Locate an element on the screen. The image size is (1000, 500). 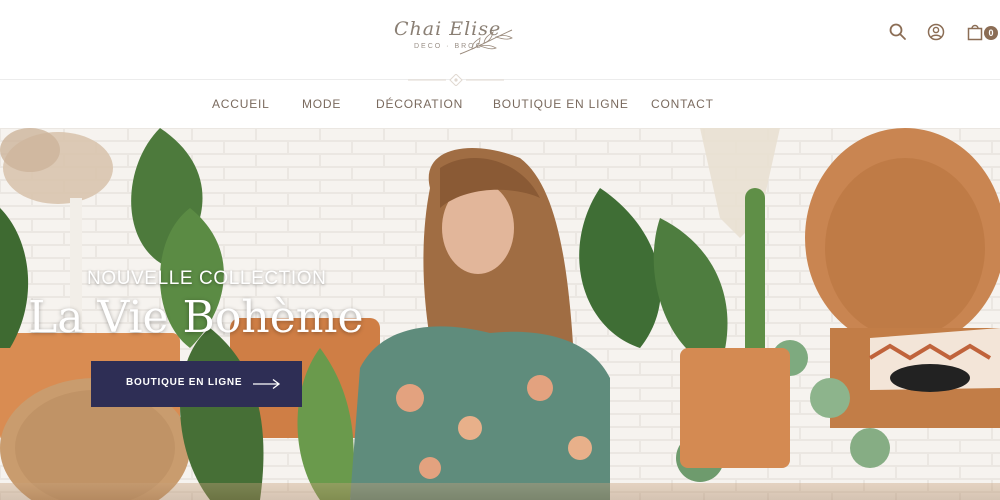
logo-tagline: DECO · BROC is located at coordinates (448, 46).